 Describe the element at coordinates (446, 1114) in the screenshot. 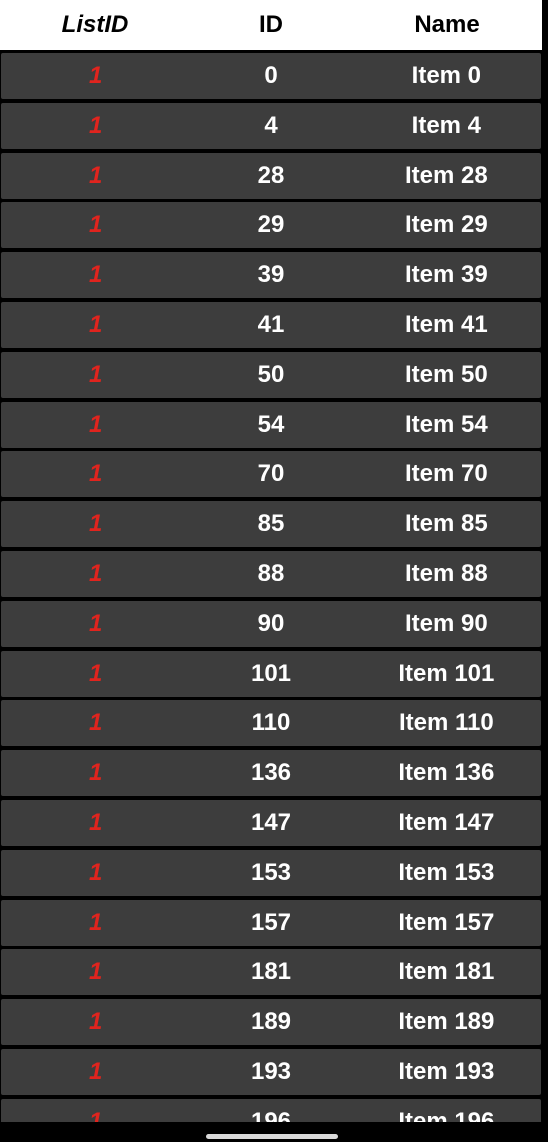

I see `row-name: Item 196` at that location.